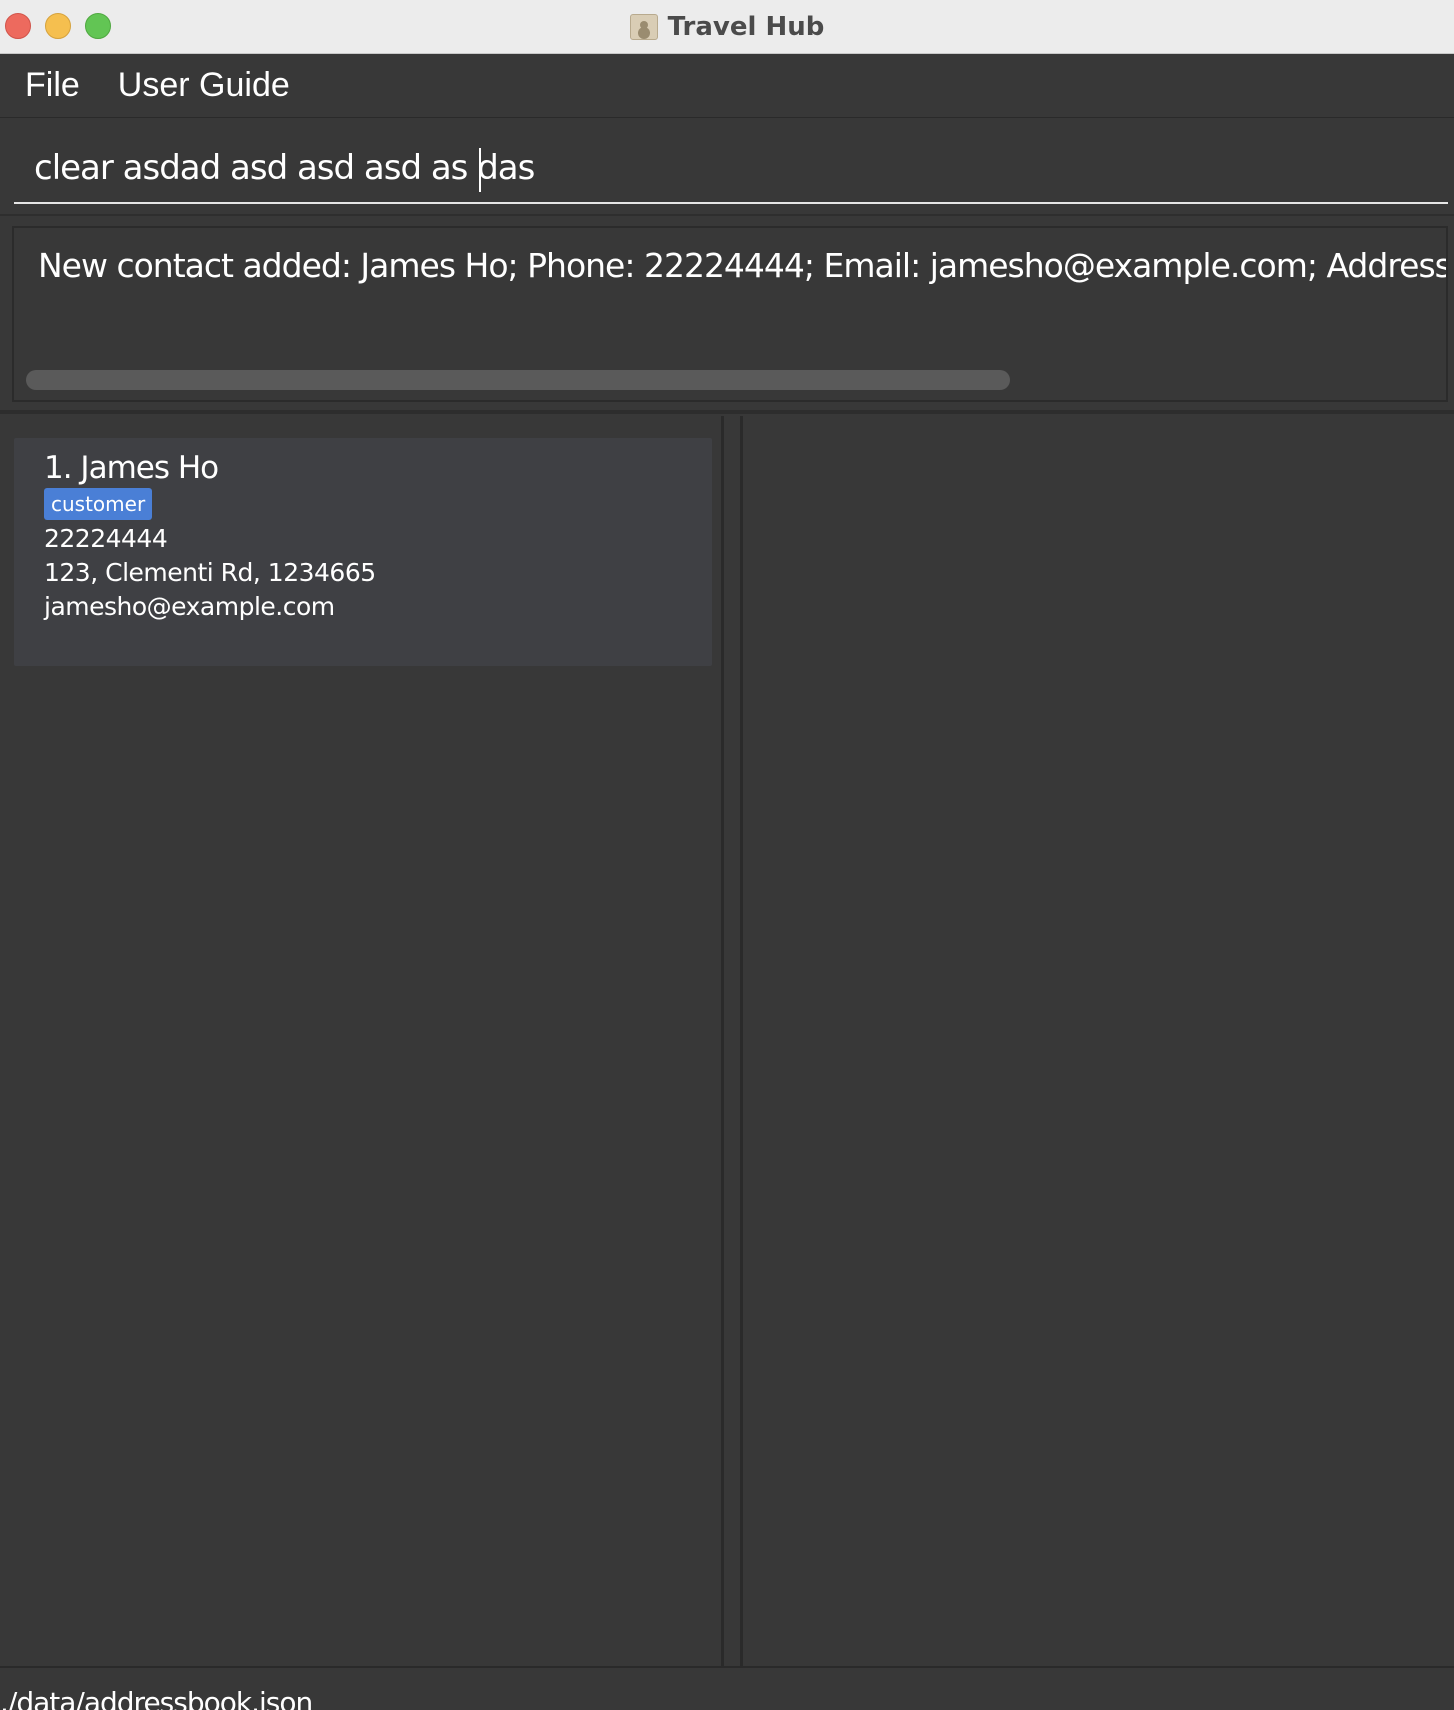 This screenshot has width=1454, height=1710. I want to click on text-caret, so click(480, 170).